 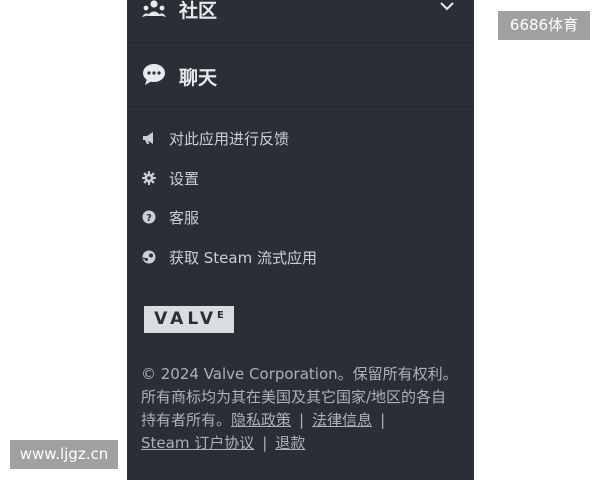 What do you see at coordinates (243, 258) in the screenshot?
I see `get-steam-link-label: 获取 Steam 流式应用` at bounding box center [243, 258].